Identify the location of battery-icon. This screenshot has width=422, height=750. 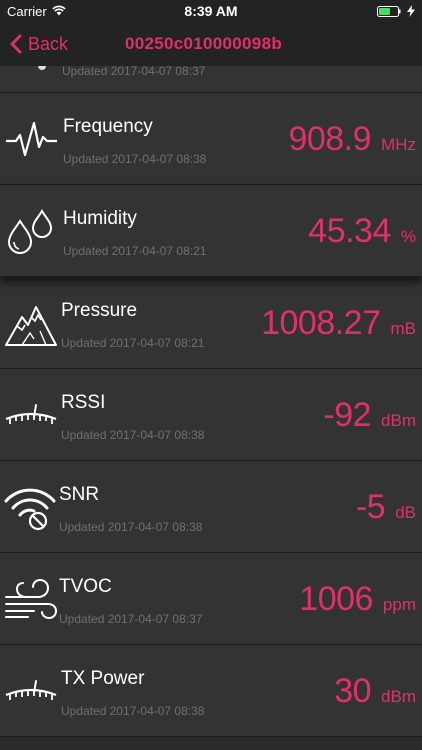
(389, 11).